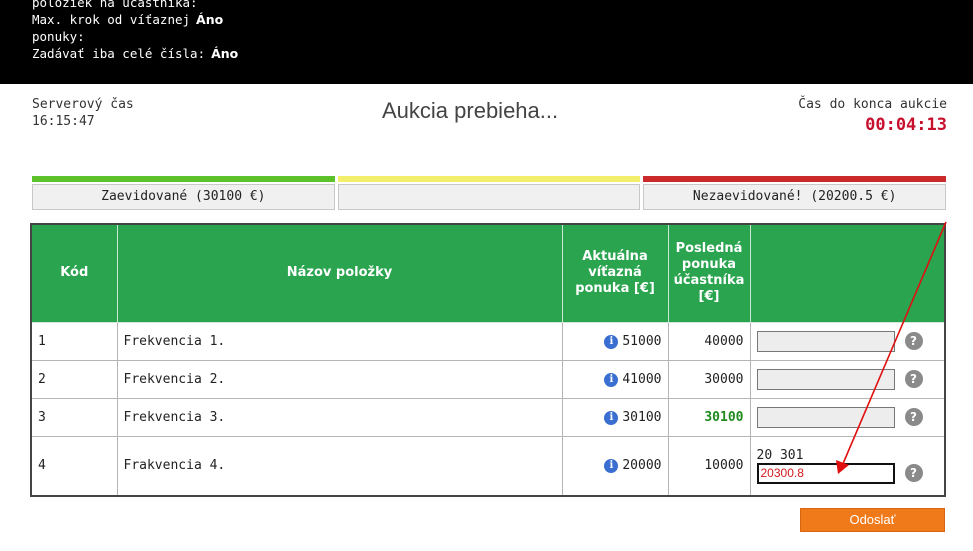  Describe the element at coordinates (847, 273) in the screenshot. I see `col-header-new-bid` at that location.